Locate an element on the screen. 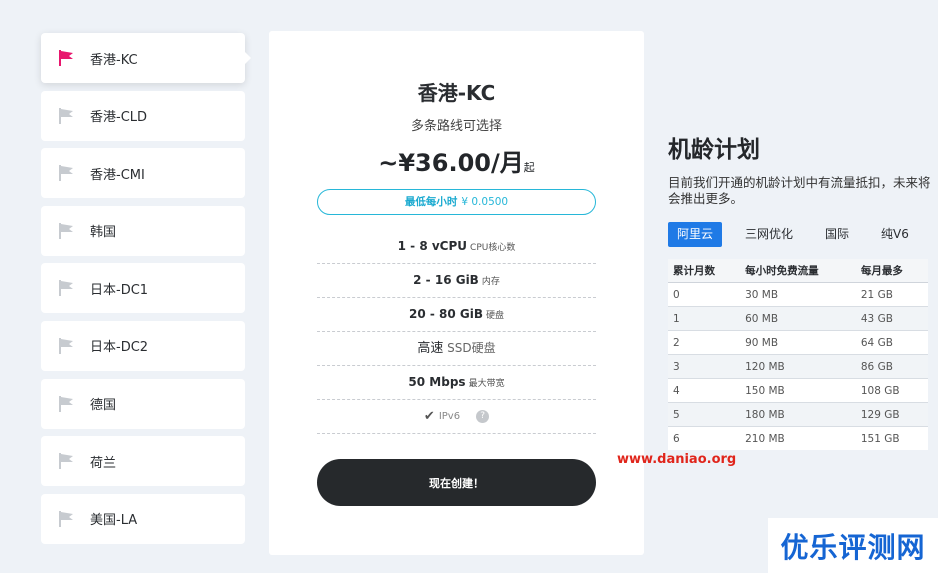  aging-plan-description: 目前我们开通的机龄计划中有流量抵扣，未来将会推出更多。 is located at coordinates (799, 190).